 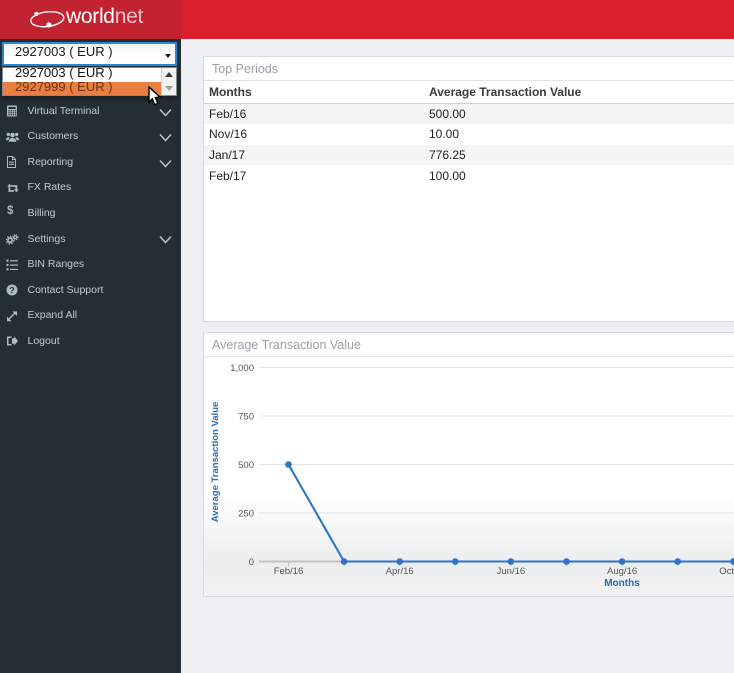 I want to click on svg-text: Average Transaction Value, so click(x=215, y=462).